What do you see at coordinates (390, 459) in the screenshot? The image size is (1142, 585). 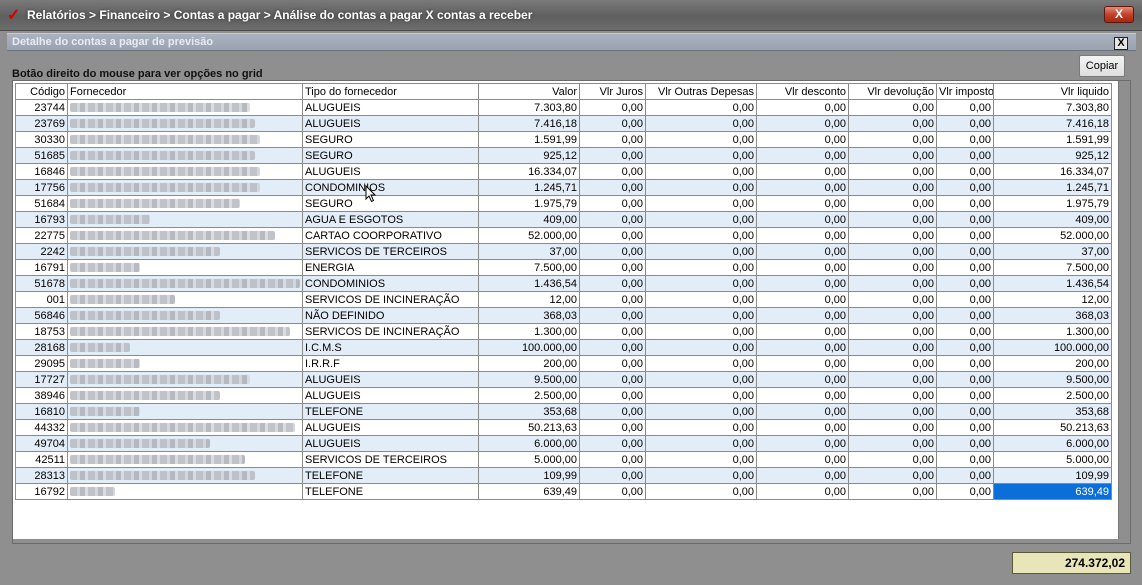 I see `cell-tipo: SERVICOS DE TERCEIROS` at bounding box center [390, 459].